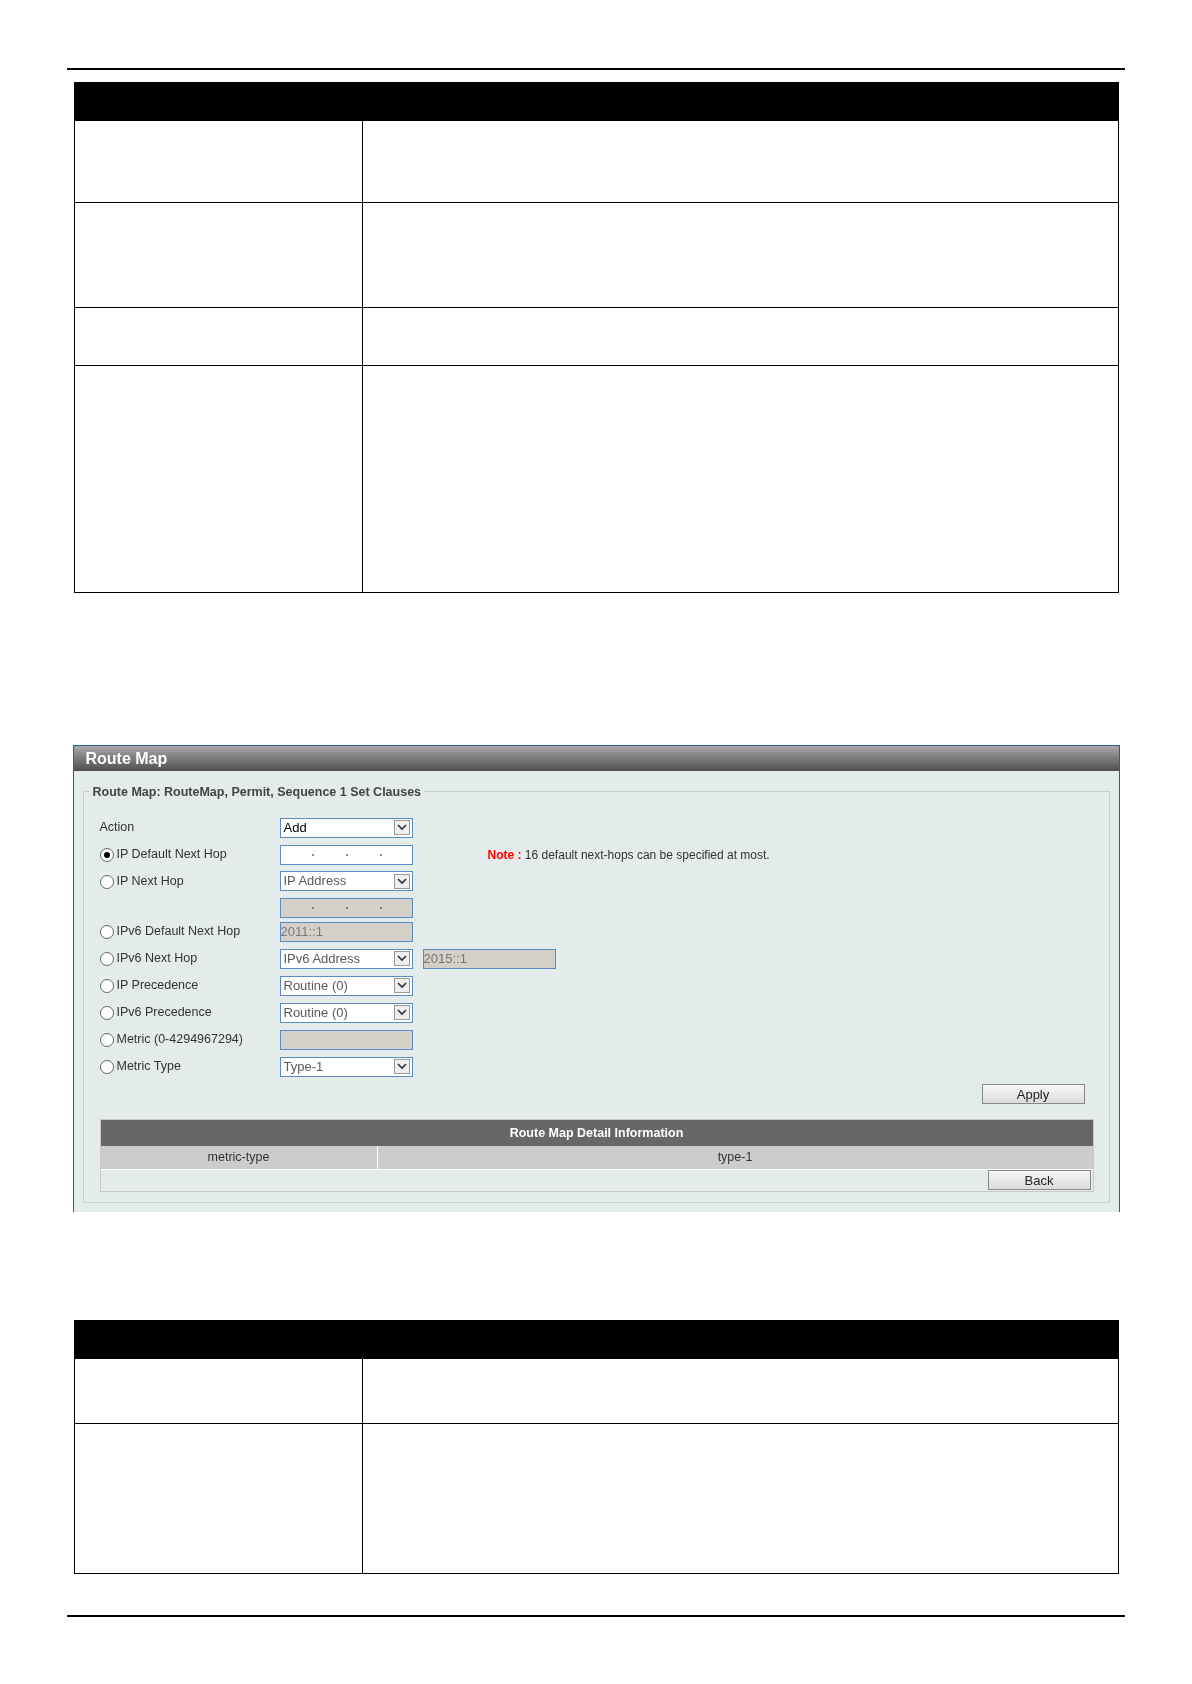 The width and height of the screenshot is (1192, 1684). What do you see at coordinates (346, 854) in the screenshot?
I see `ip-address-field` at bounding box center [346, 854].